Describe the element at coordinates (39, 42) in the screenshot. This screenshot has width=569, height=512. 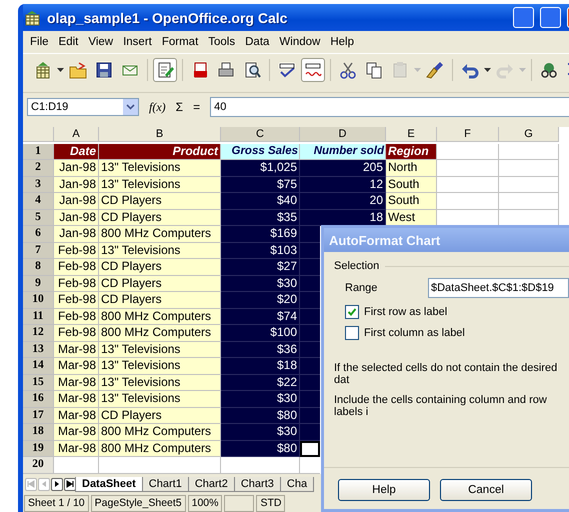
I see `menu-item: File` at that location.